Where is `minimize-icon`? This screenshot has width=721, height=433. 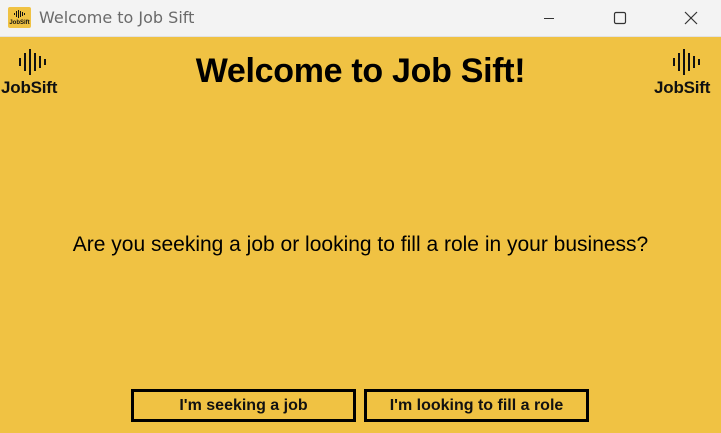 minimize-icon is located at coordinates (549, 18).